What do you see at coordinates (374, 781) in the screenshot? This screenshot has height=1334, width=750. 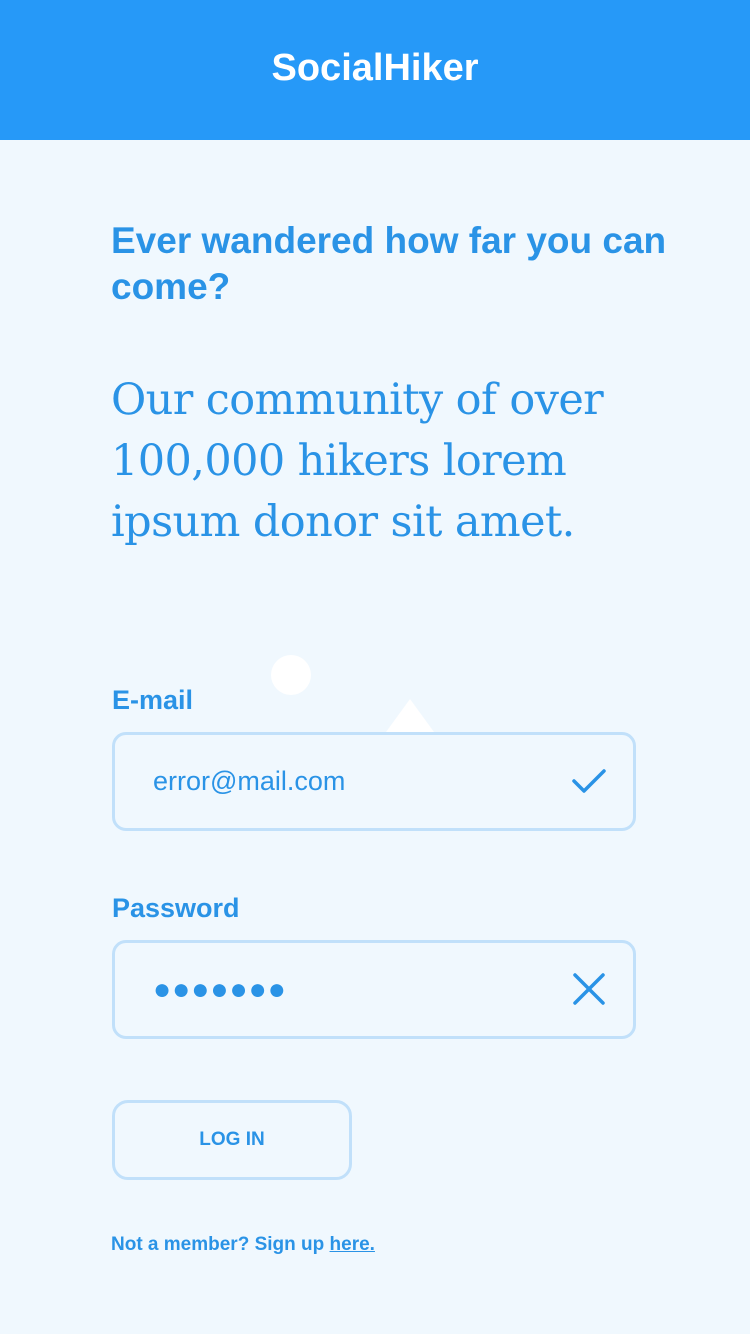 I see `email-field: error@mail.com` at bounding box center [374, 781].